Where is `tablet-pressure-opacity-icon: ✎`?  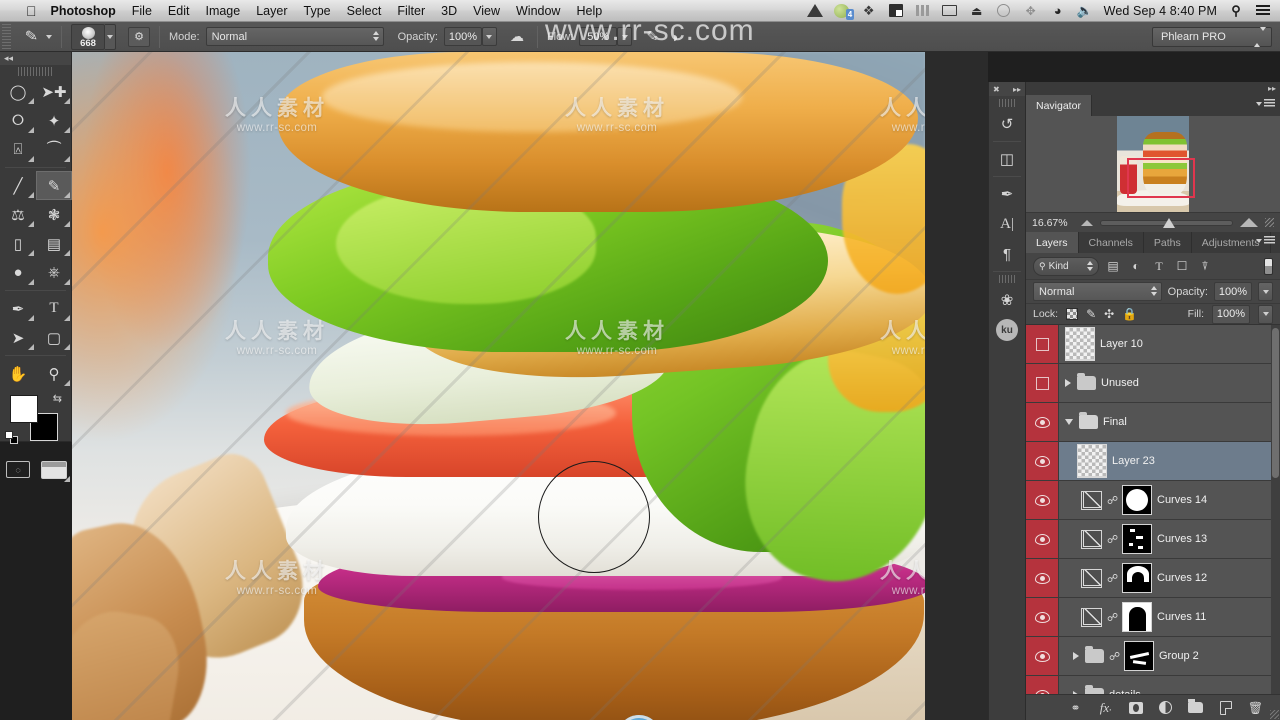
tablet-pressure-opacity-icon: ✎ is located at coordinates (652, 37).